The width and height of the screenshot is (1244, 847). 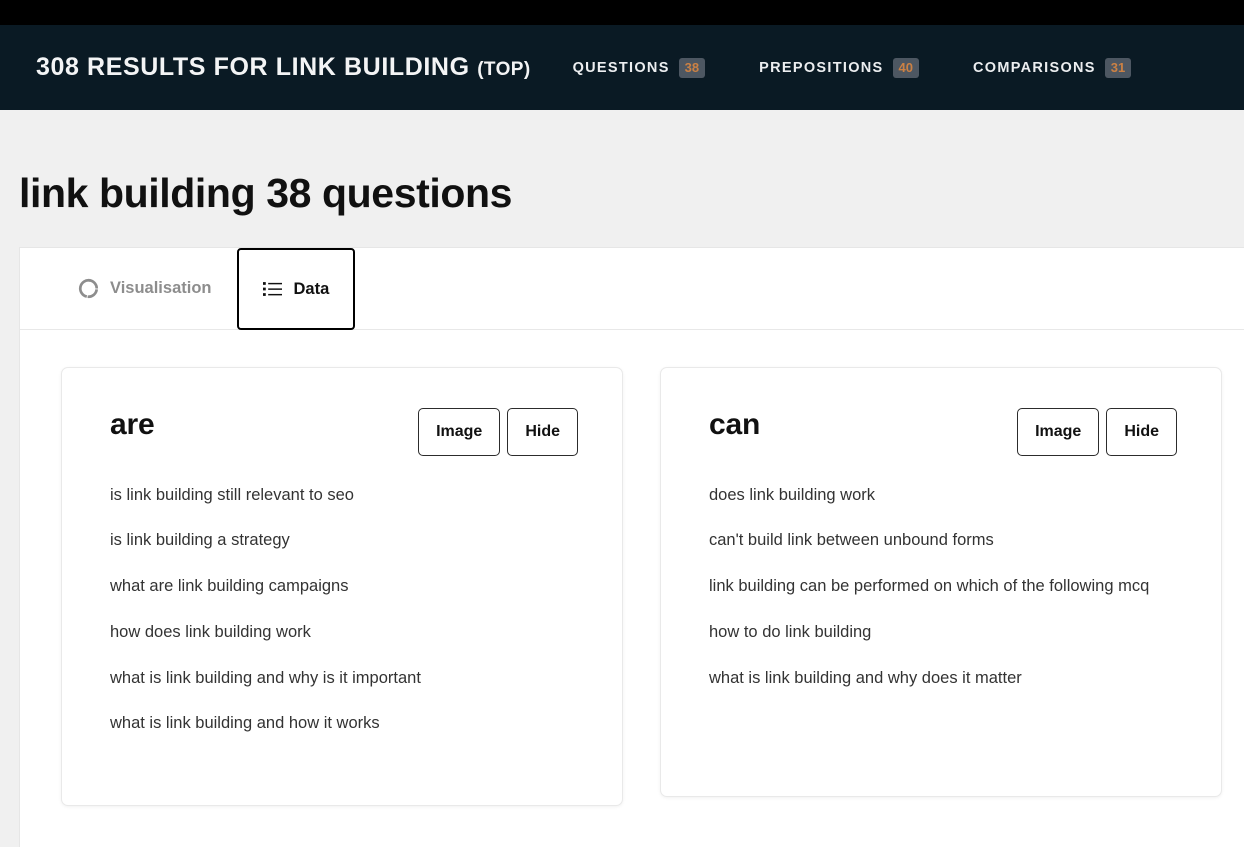 I want to click on nav-item-questions-label: QUESTIONS, so click(x=621, y=67).